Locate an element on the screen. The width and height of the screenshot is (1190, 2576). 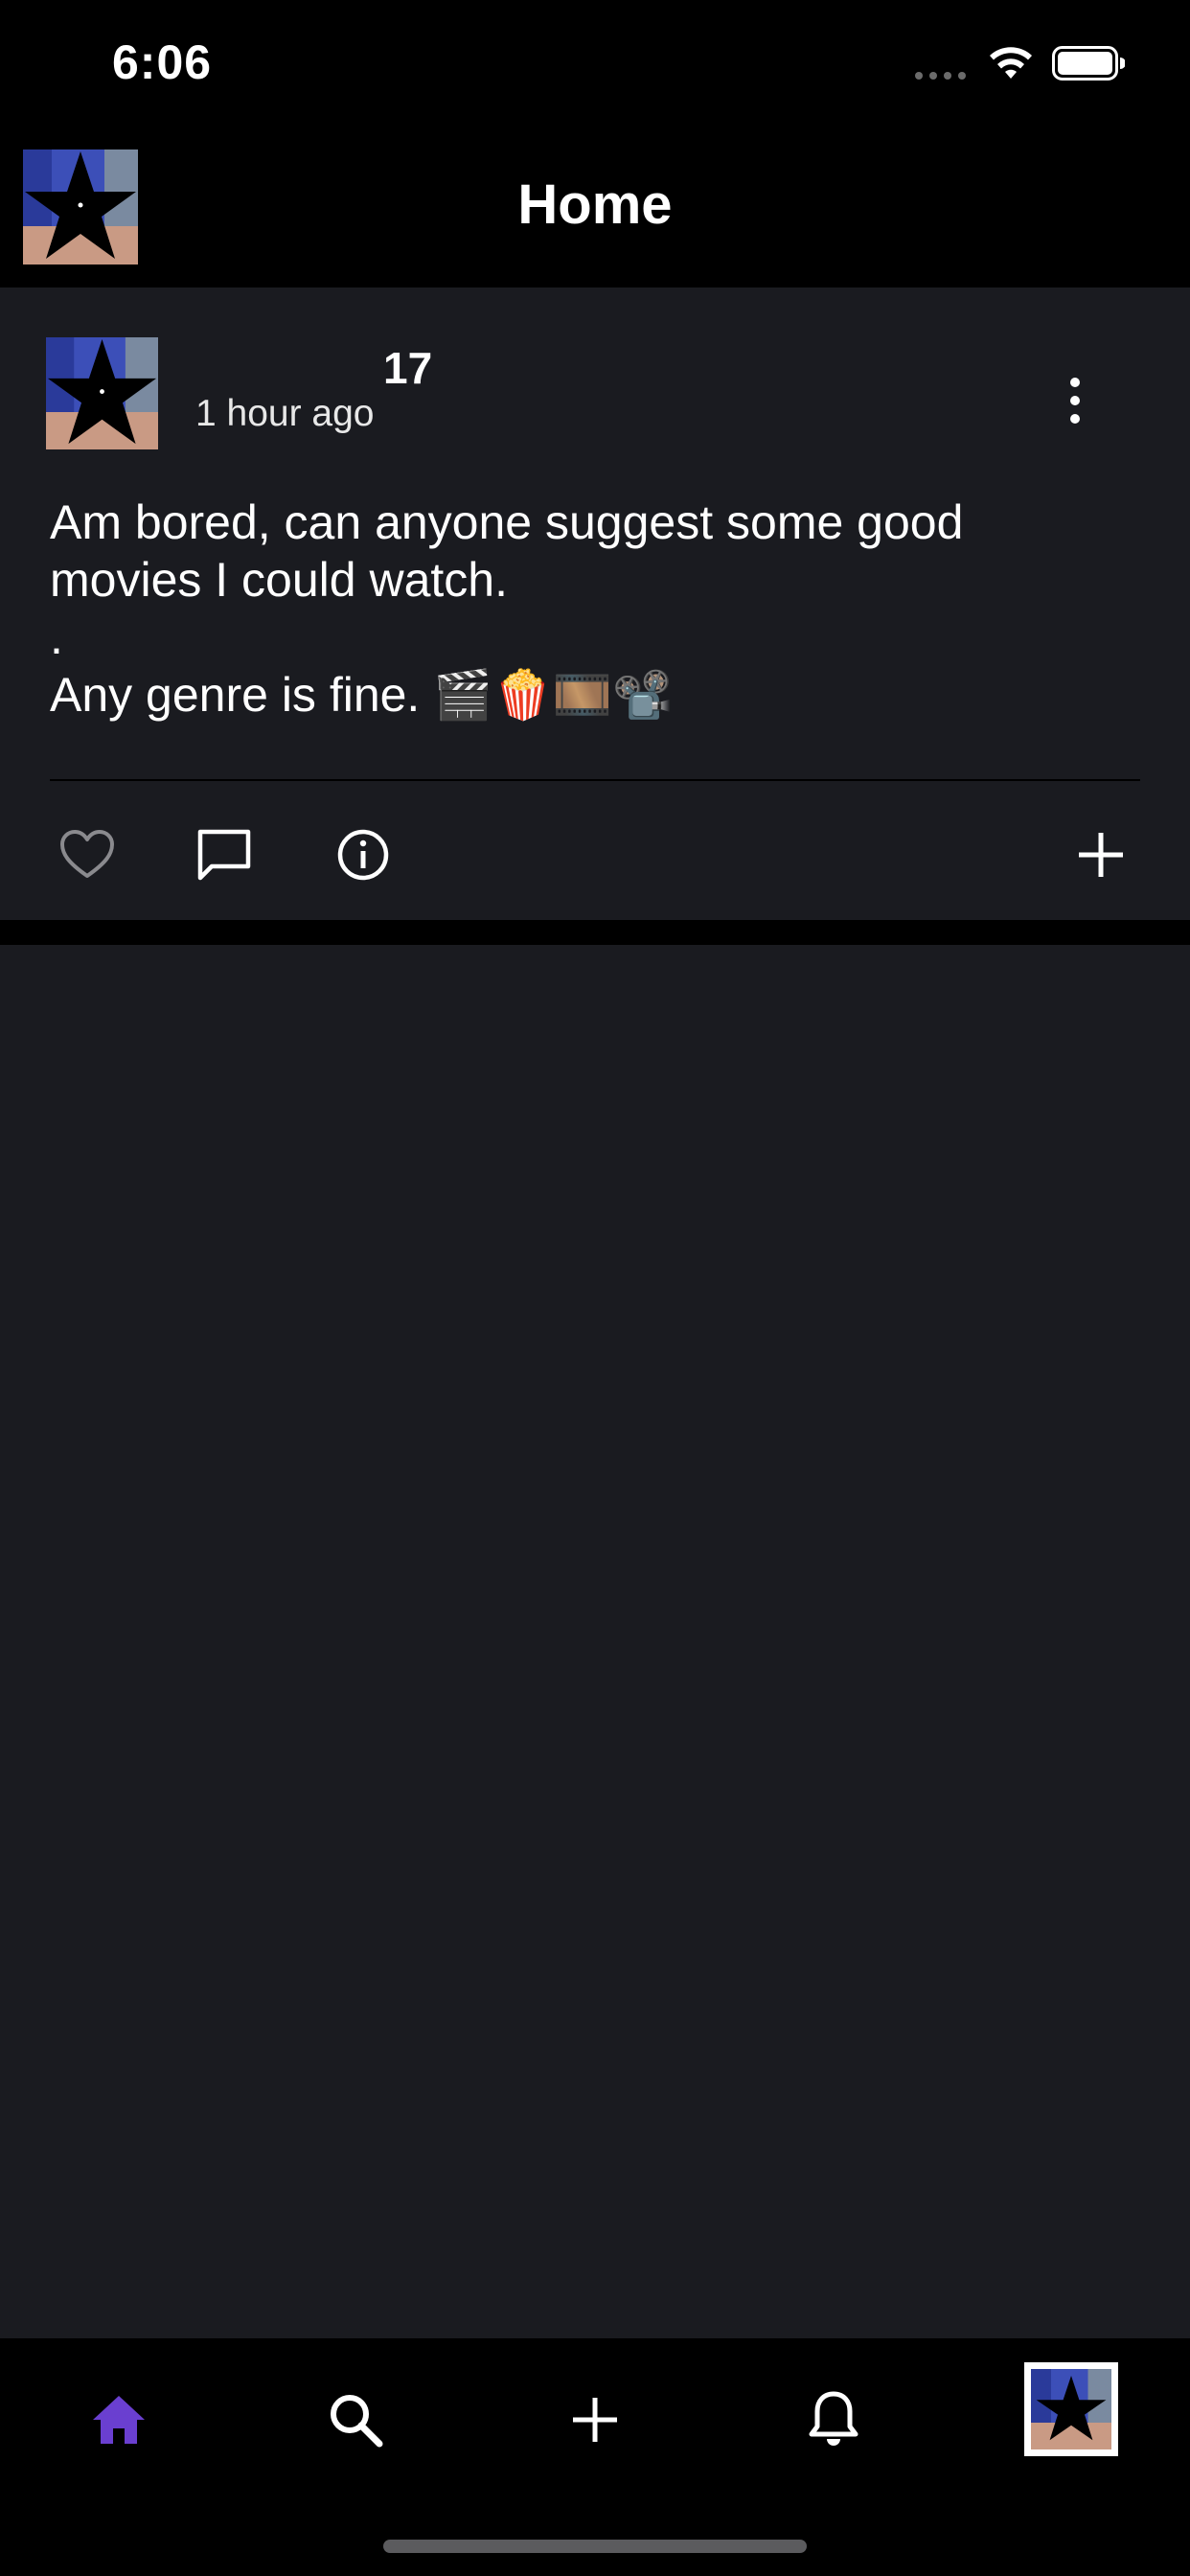
home-icon is located at coordinates (119, 2420).